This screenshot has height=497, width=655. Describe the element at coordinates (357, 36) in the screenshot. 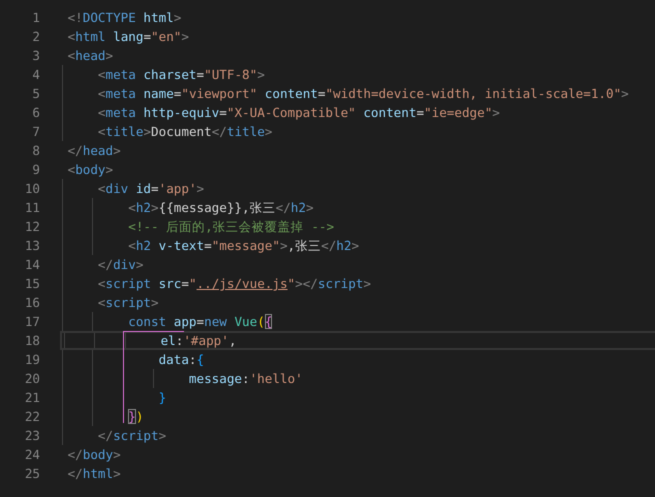

I see `code-line: <html lang="en">` at that location.